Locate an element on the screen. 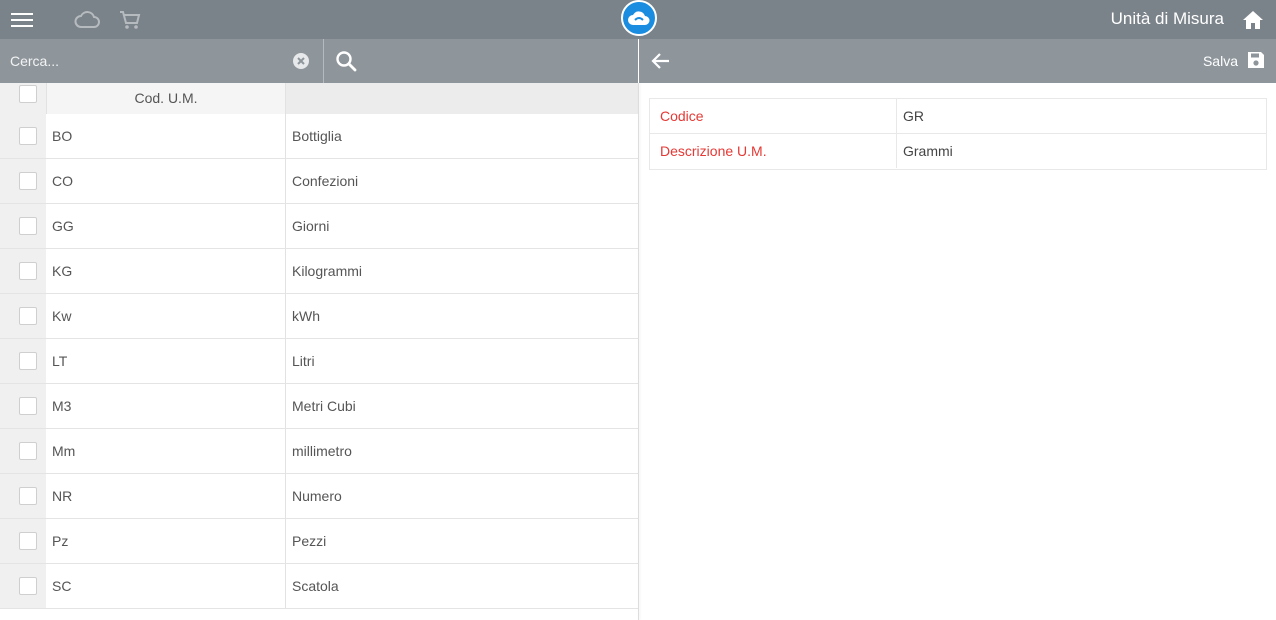 Image resolution: width=1276 pixels, height=620 pixels. cell-code: GG is located at coordinates (166, 226).